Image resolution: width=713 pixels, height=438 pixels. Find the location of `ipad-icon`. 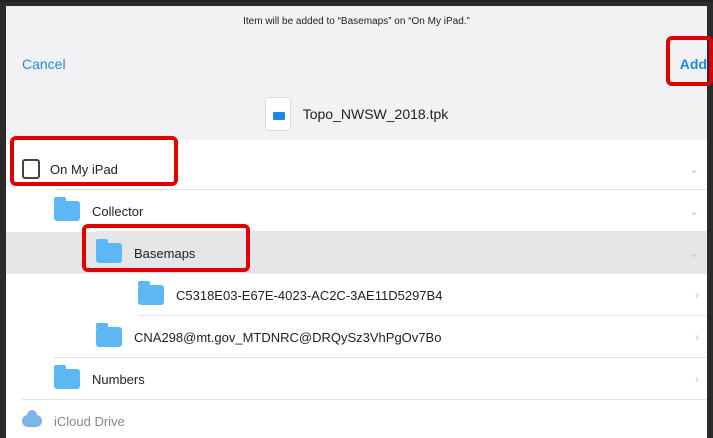

ipad-icon is located at coordinates (31, 169).